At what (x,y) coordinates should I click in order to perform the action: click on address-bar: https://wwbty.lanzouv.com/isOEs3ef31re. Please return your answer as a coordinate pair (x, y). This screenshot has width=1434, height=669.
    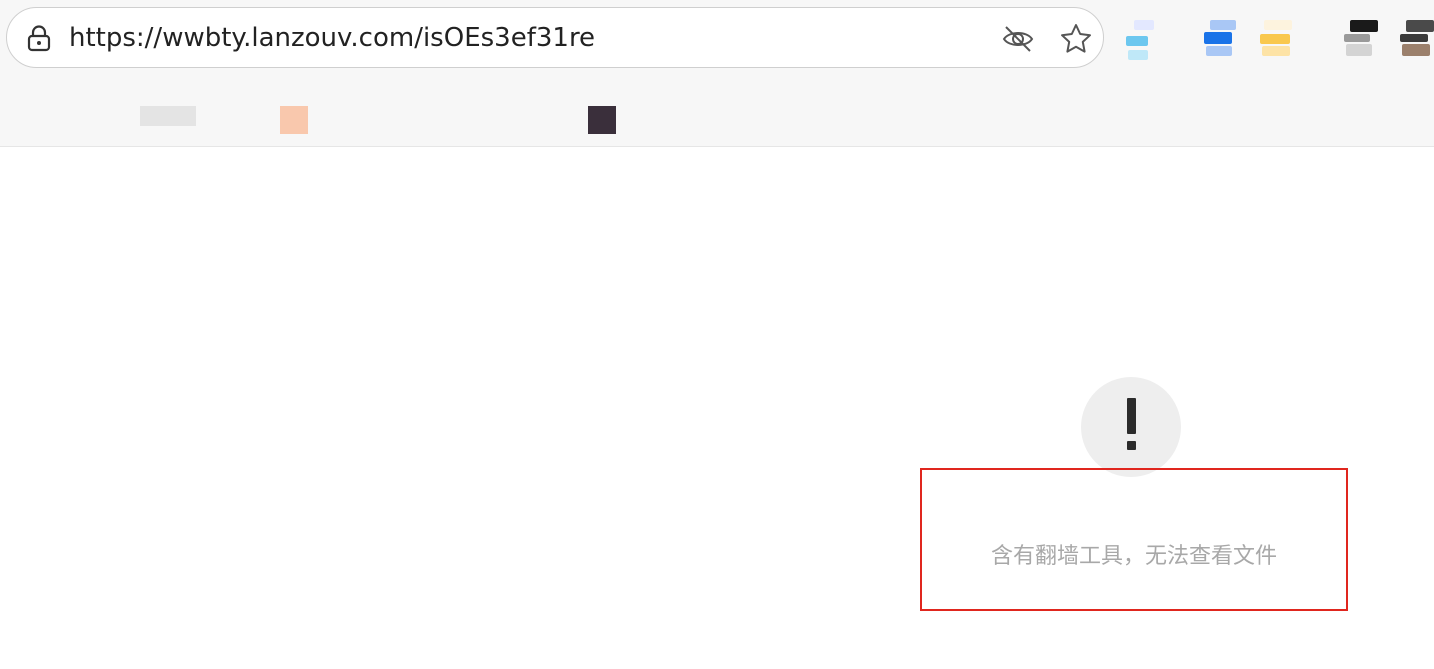
    Looking at the image, I should click on (555, 37).